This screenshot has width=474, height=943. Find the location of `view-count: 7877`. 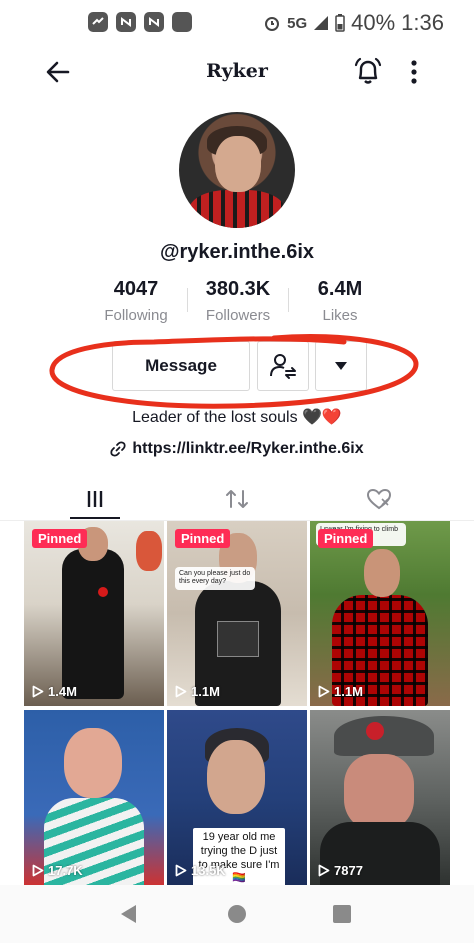

view-count: 7877 is located at coordinates (340, 870).